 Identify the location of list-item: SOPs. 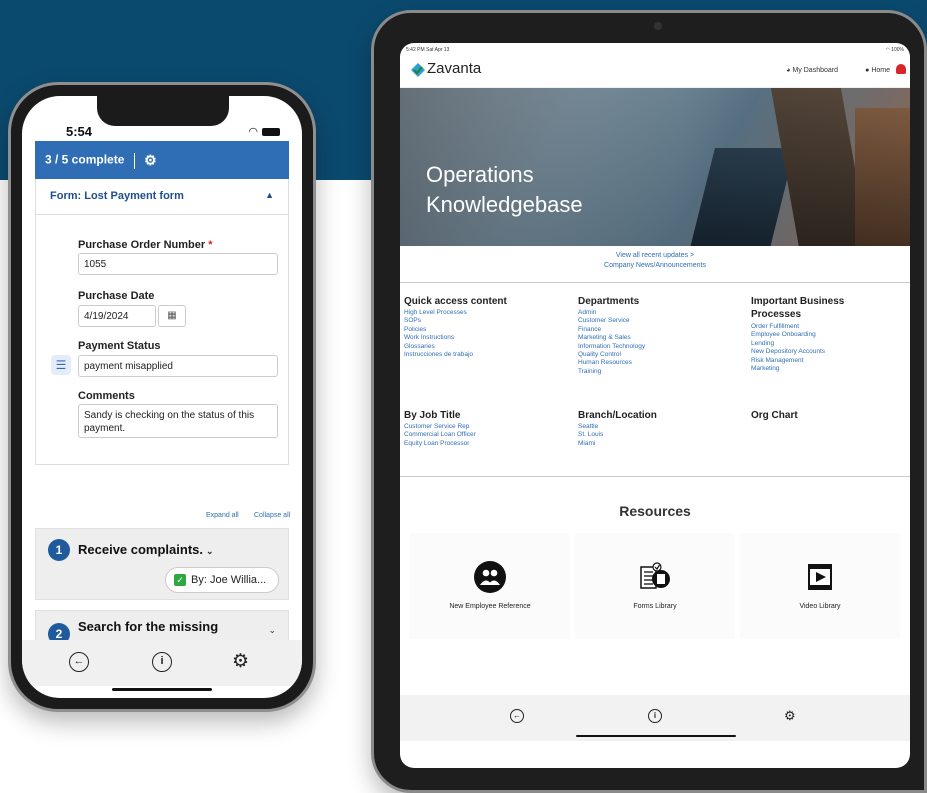
(438, 321).